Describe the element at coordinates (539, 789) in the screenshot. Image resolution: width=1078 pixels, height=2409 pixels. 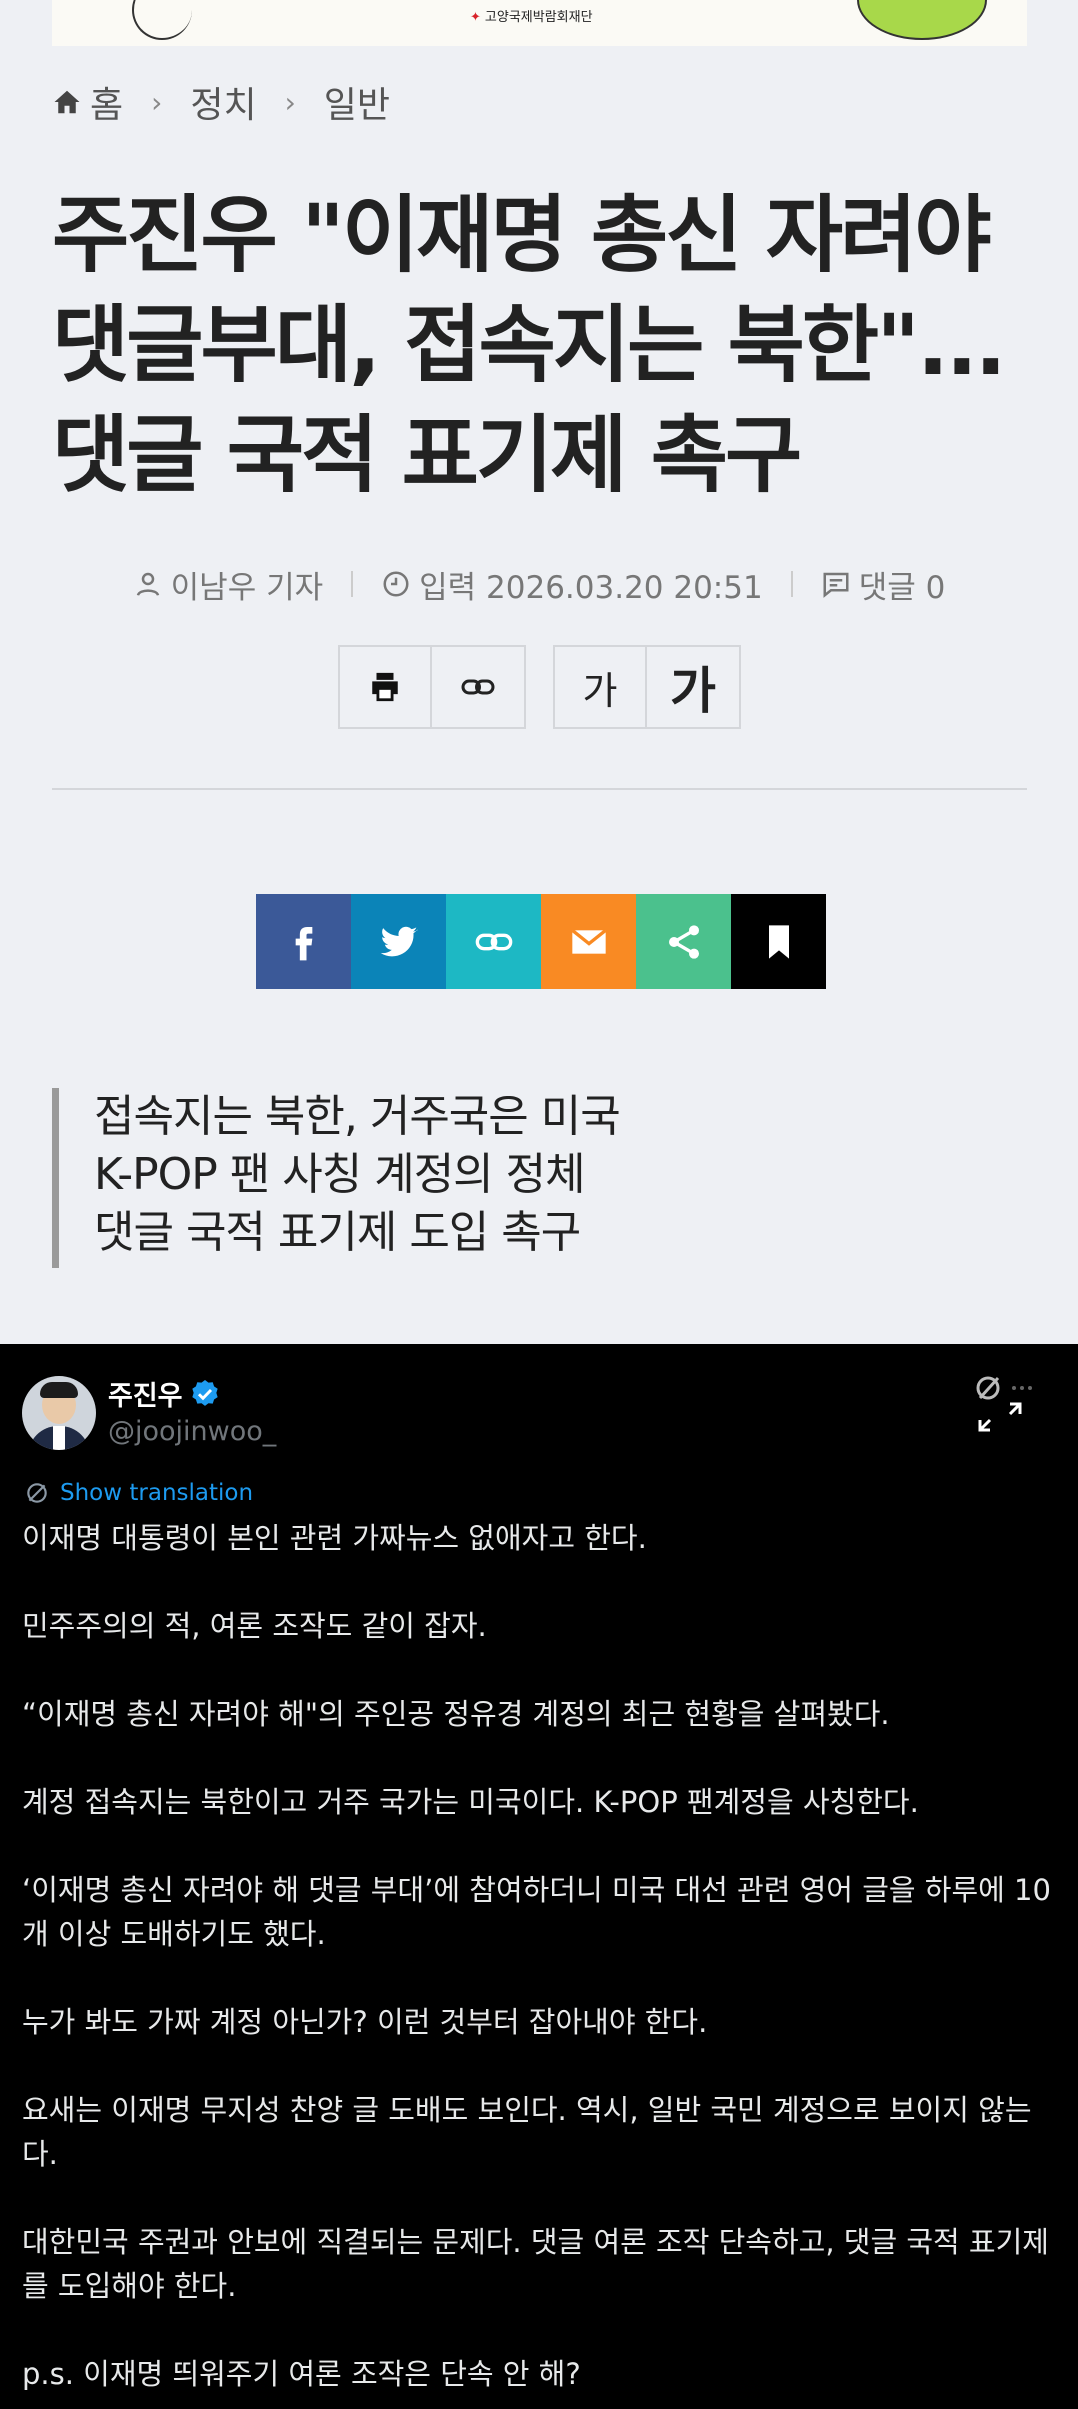
I see `divider` at that location.